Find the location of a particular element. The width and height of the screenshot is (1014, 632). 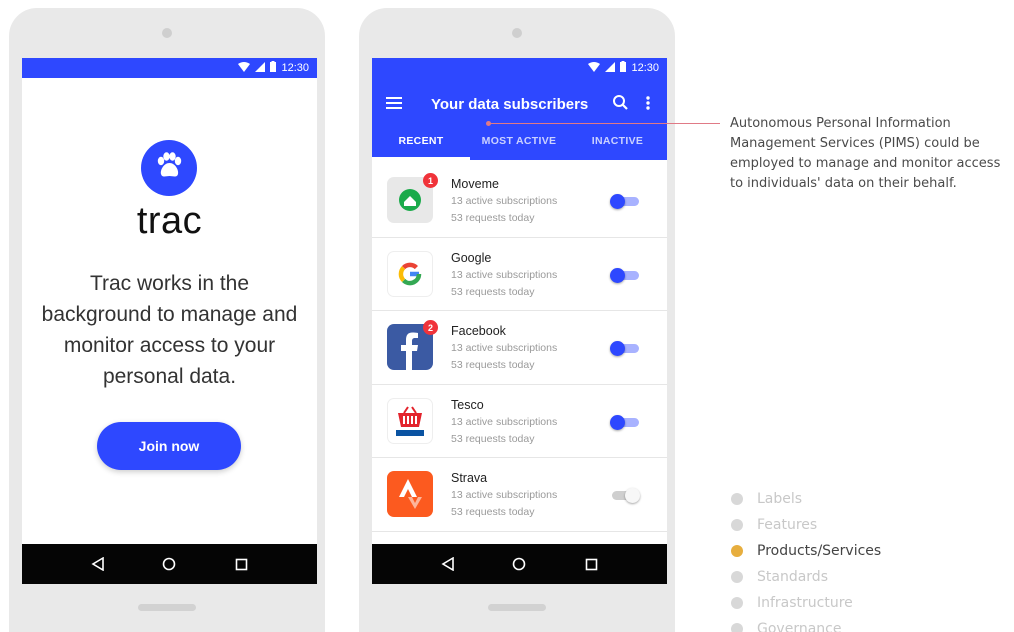

legend-label: Governance is located at coordinates (799, 626).